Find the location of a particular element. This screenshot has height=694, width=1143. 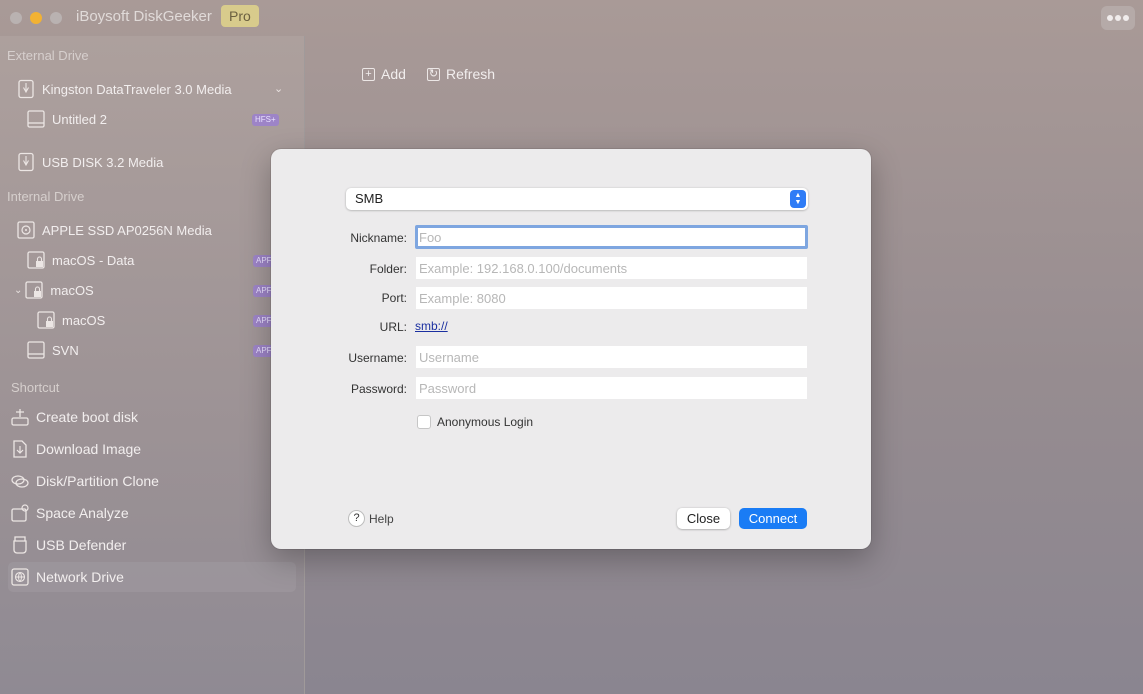

shortcut-download-image: Download Image is located at coordinates (152, 449).